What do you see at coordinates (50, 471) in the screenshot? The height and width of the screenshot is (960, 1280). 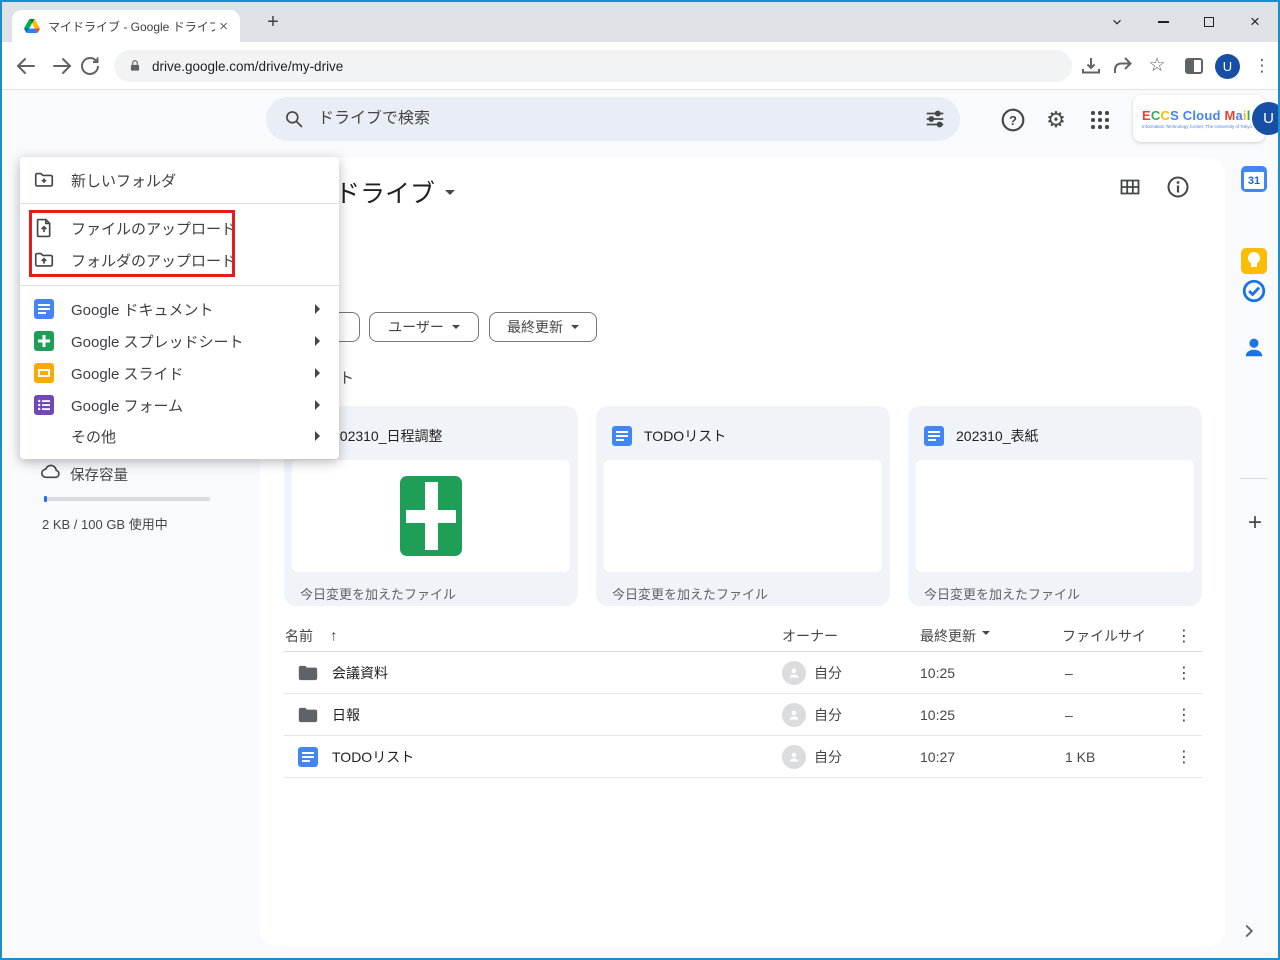 I see `cloud-storage-icon` at bounding box center [50, 471].